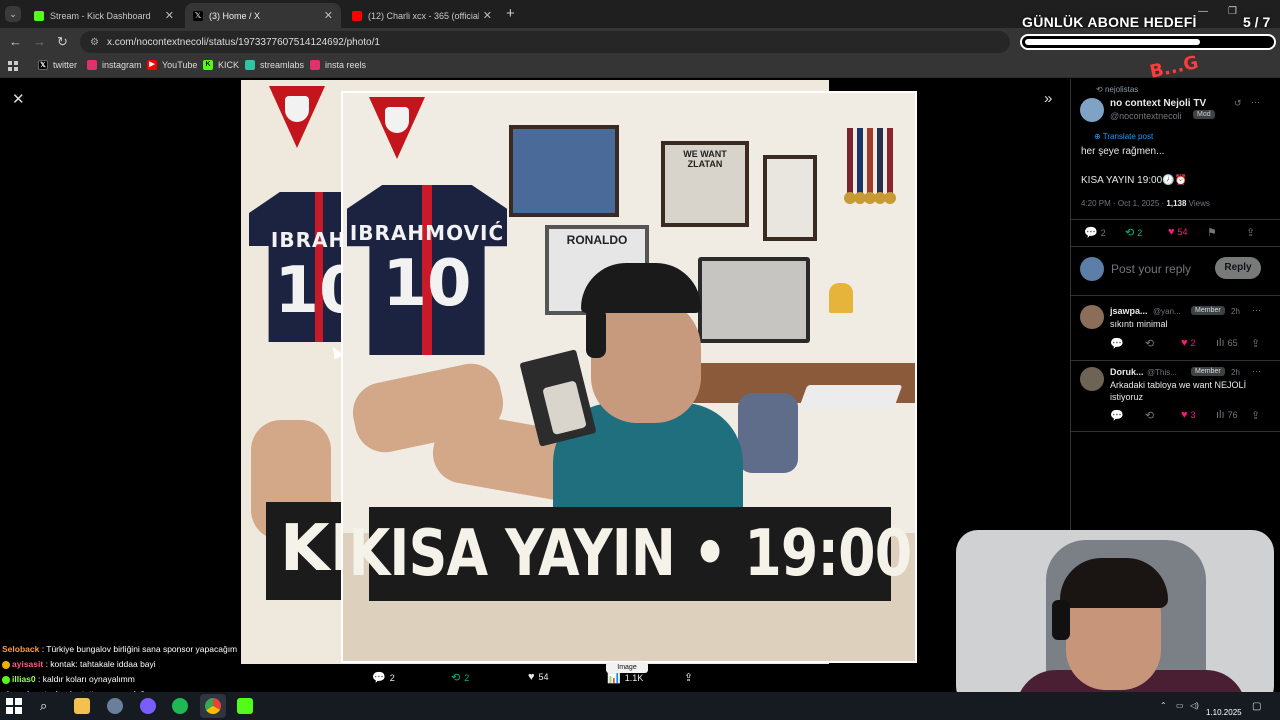  I want to click on author-name: no context Nejoli TV, so click(1158, 103).